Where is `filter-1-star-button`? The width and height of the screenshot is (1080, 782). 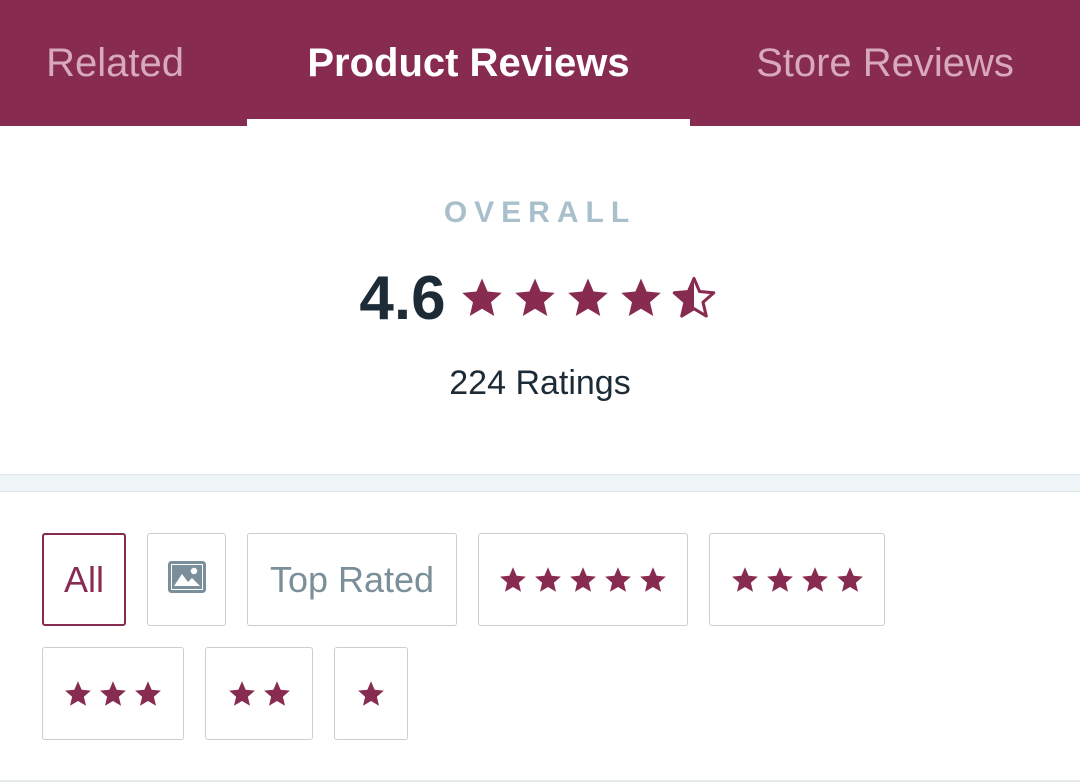
filter-1-star-button is located at coordinates (371, 693).